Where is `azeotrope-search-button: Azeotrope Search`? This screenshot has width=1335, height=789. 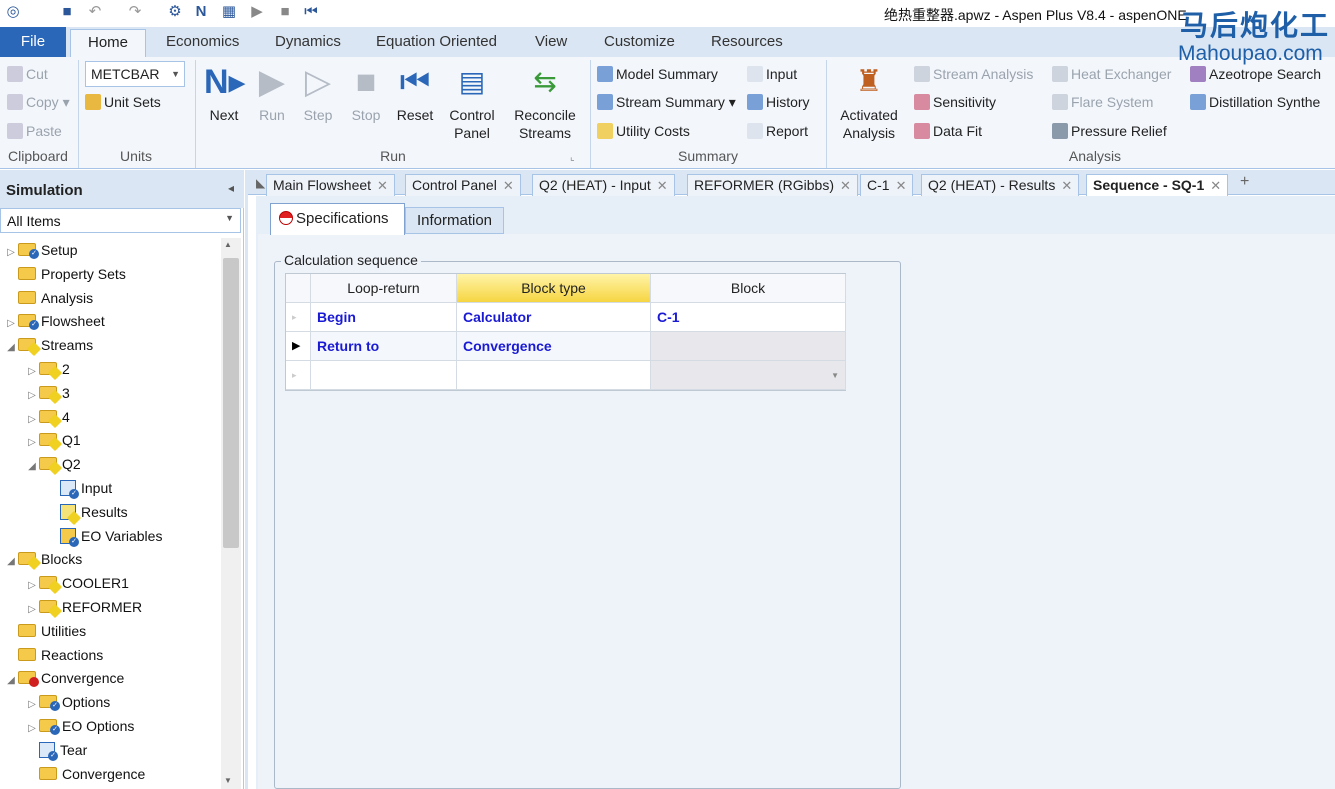 azeotrope-search-button: Azeotrope Search is located at coordinates (1255, 74).